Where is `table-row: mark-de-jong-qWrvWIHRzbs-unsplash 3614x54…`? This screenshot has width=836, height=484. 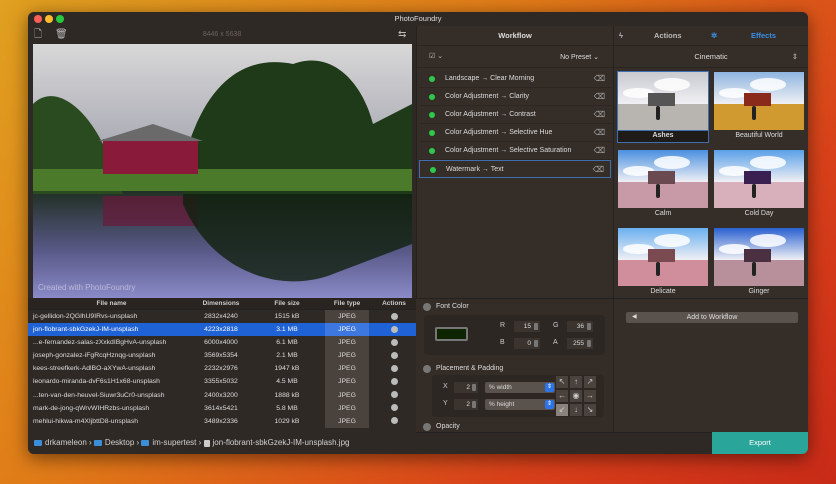 table-row: mark-de-jong-qWrvWIHRzbs-unsplash 3614x54… is located at coordinates (222, 408).